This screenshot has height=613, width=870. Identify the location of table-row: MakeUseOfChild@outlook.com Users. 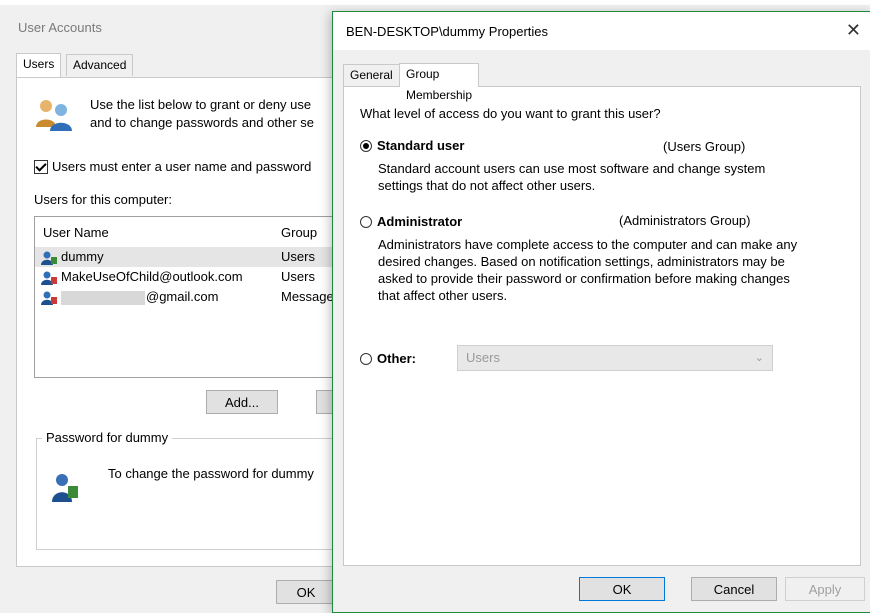
(190, 277).